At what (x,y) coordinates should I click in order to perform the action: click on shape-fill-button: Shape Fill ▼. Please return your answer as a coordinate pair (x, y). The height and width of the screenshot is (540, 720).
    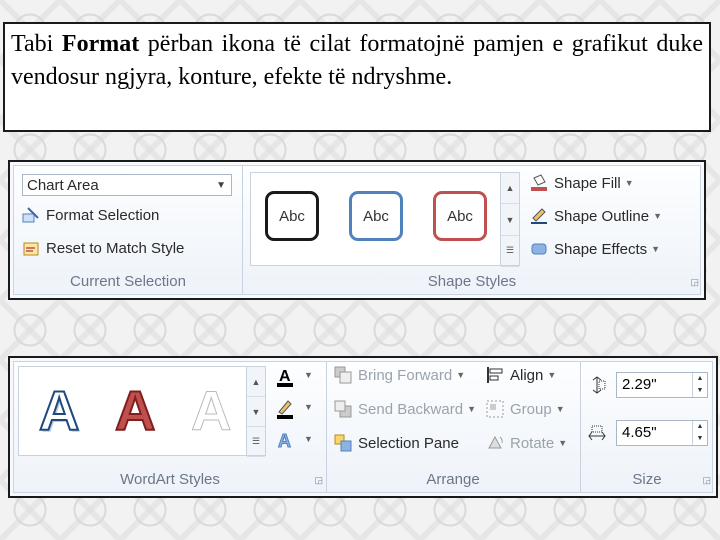
    Looking at the image, I should click on (582, 183).